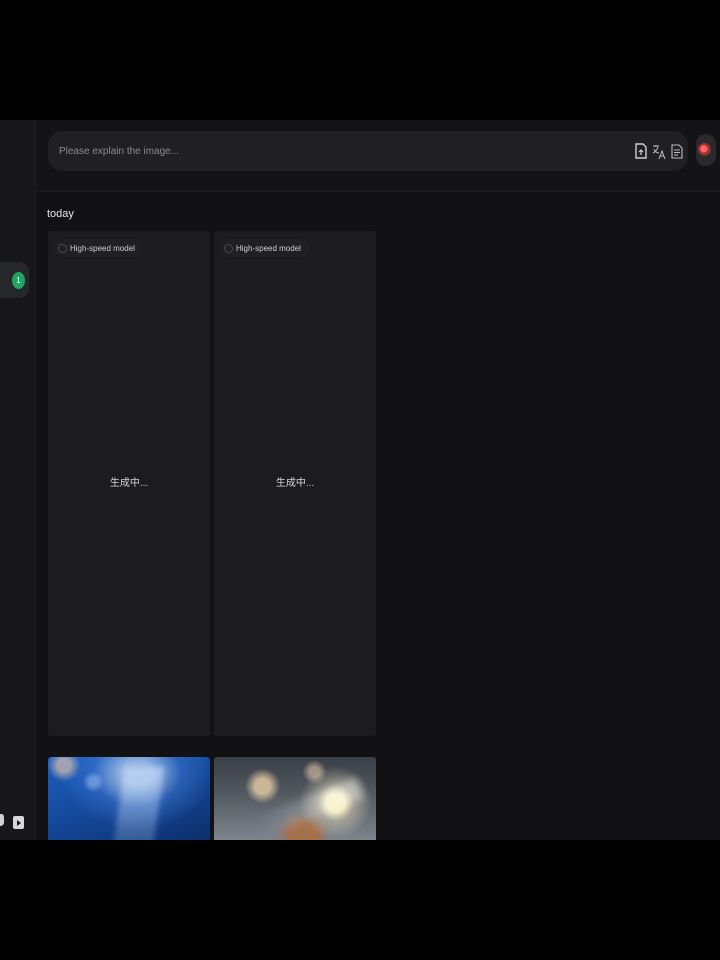  Describe the element at coordinates (18, 822) in the screenshot. I see `play-store-icon` at that location.